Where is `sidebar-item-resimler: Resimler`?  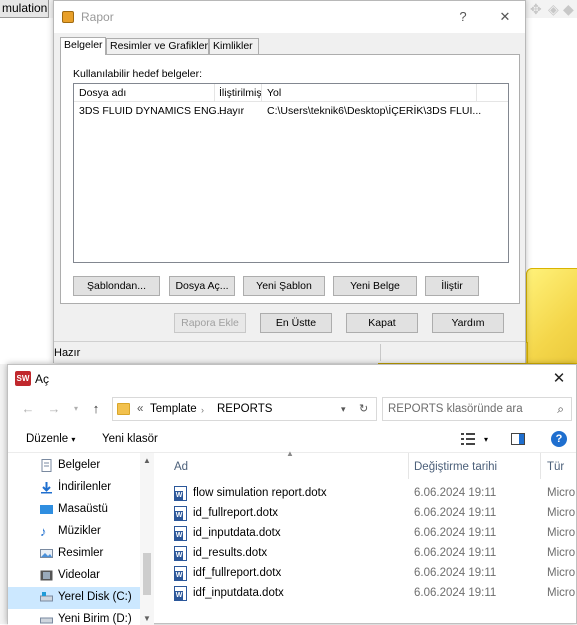
sidebar-item-resimler: Resimler is located at coordinates (74, 554).